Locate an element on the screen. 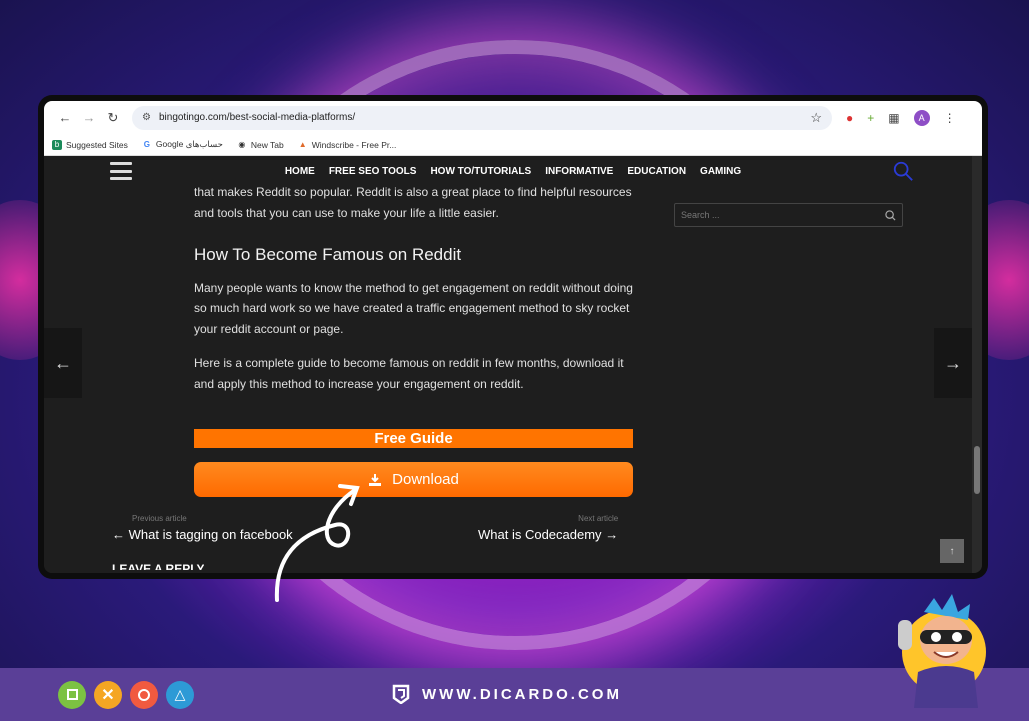 This screenshot has height=721, width=1029. bookmark-label: New Tab is located at coordinates (267, 144).